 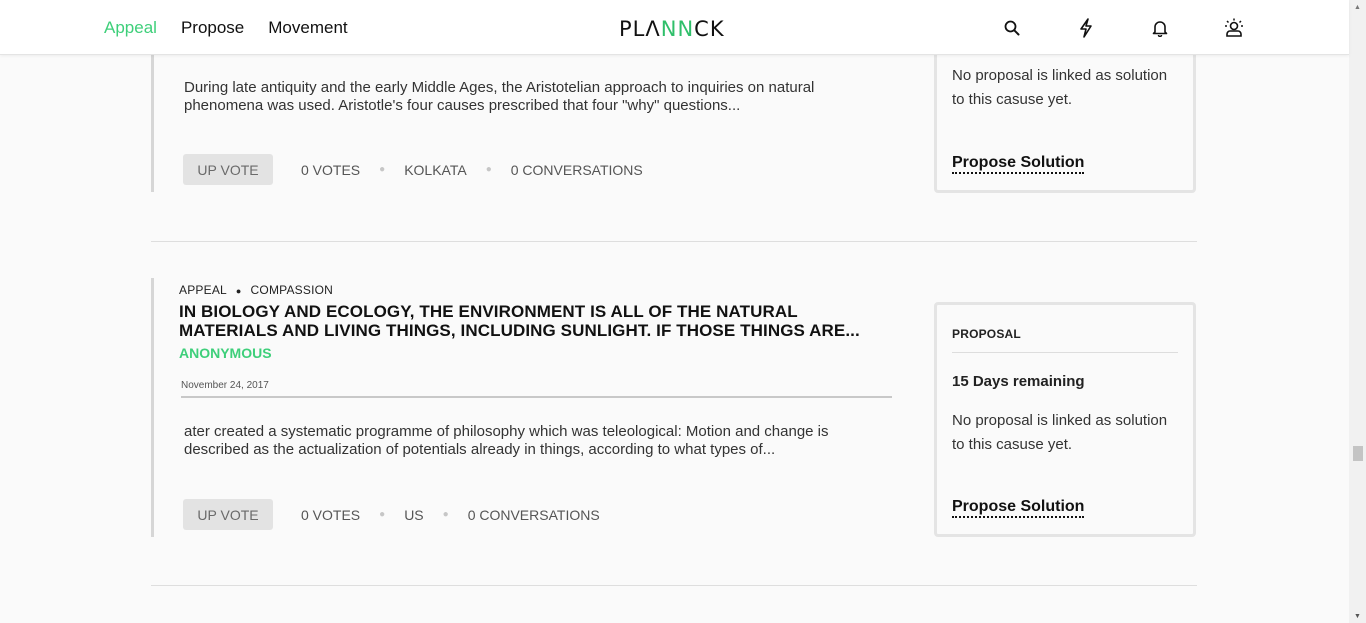 I want to click on panel-divider, so click(x=1065, y=352).